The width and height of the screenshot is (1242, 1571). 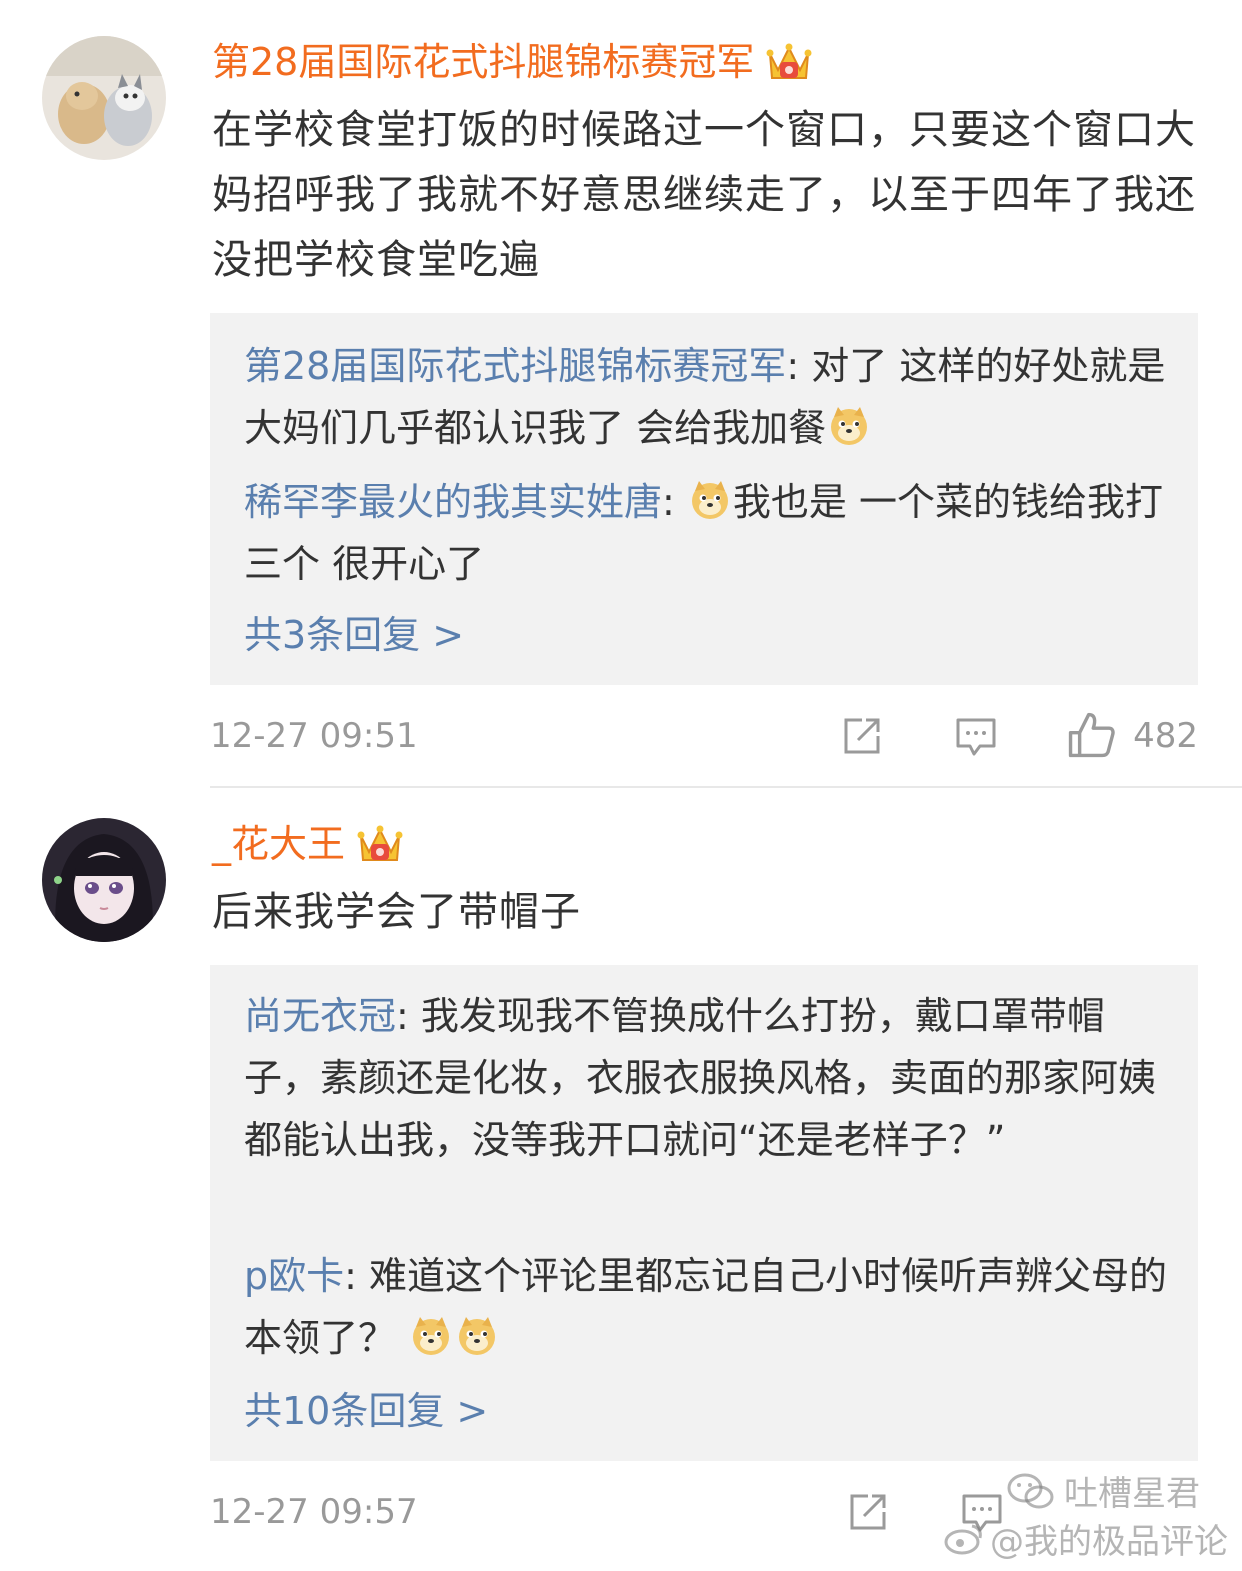 I want to click on comment-divider, so click(x=726, y=787).